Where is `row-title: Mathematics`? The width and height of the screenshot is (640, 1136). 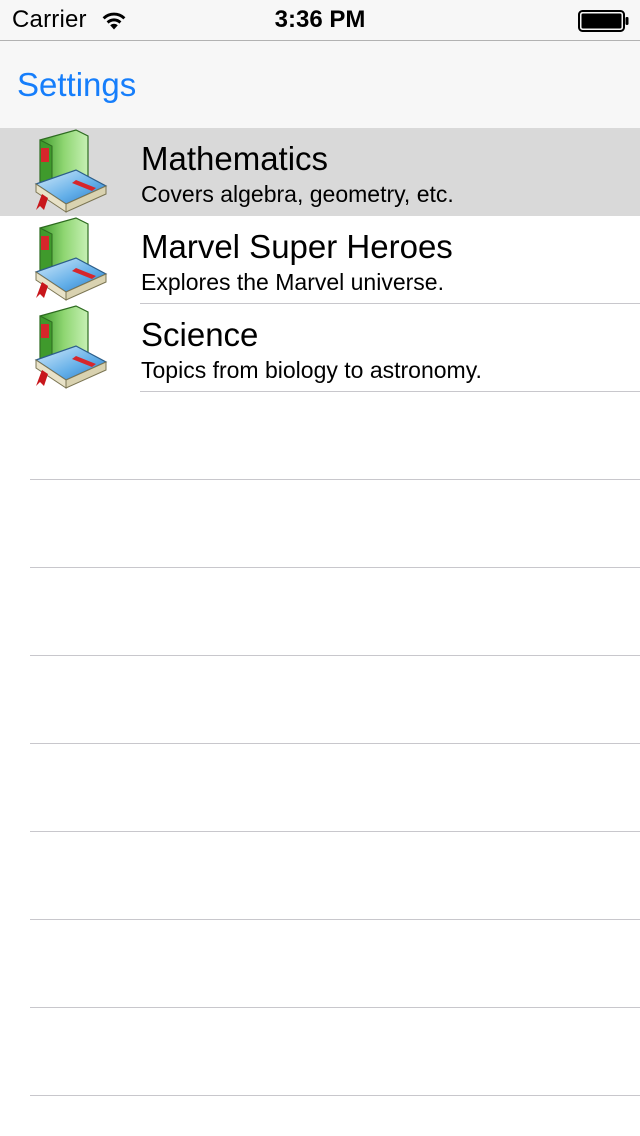
row-title: Mathematics is located at coordinates (235, 158).